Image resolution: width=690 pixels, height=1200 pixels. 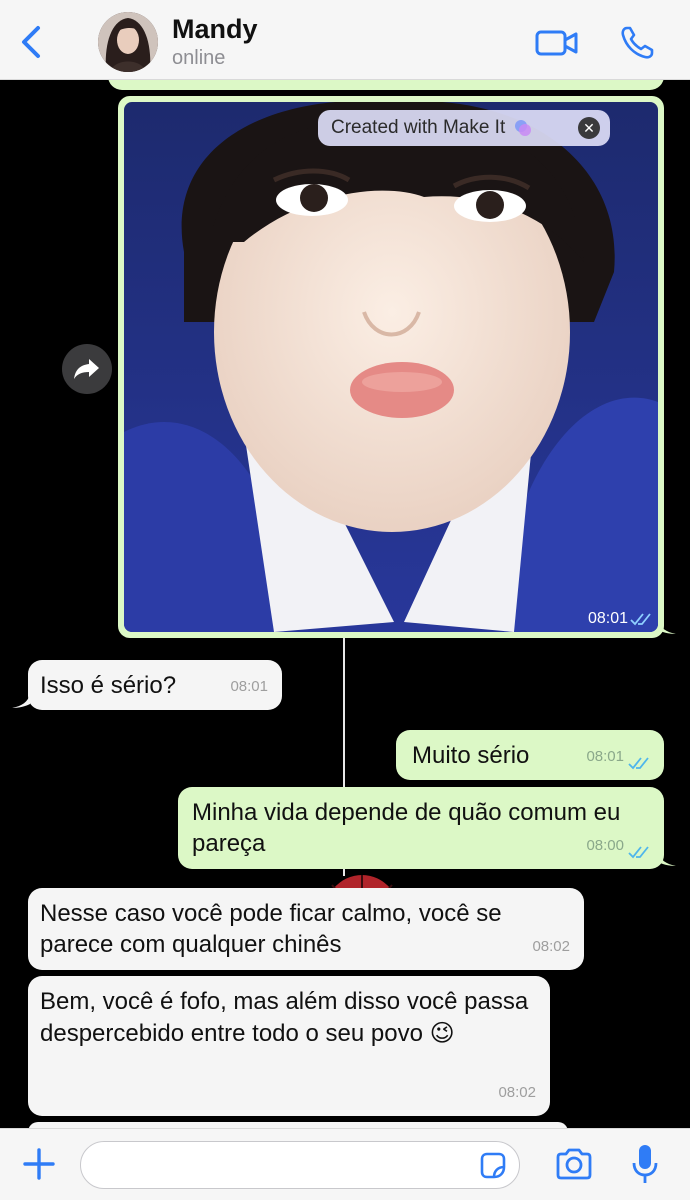 I want to click on close-icon: ✕, so click(x=589, y=128).